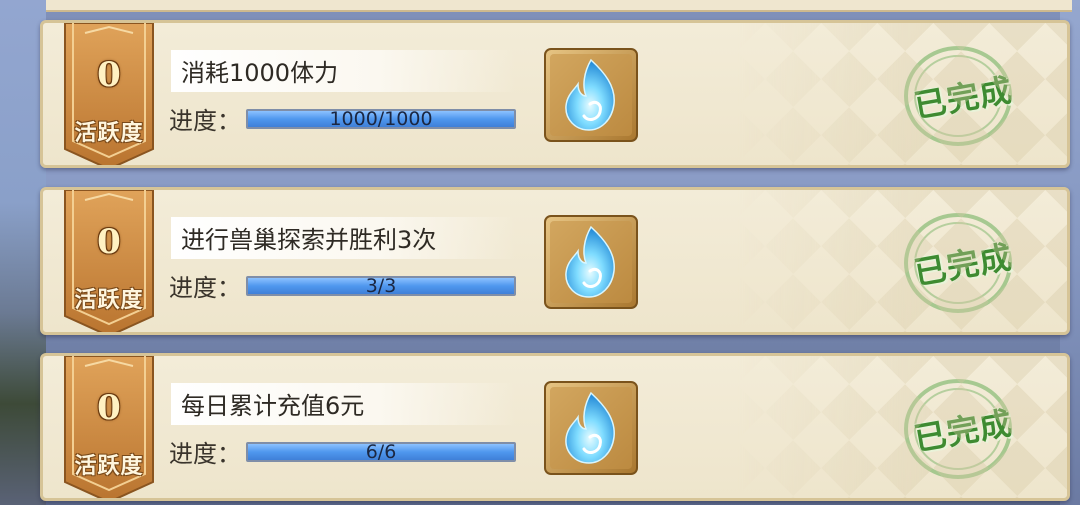 This screenshot has width=1080, height=505. Describe the element at coordinates (559, 6) in the screenshot. I see `previous-card-edge` at that location.